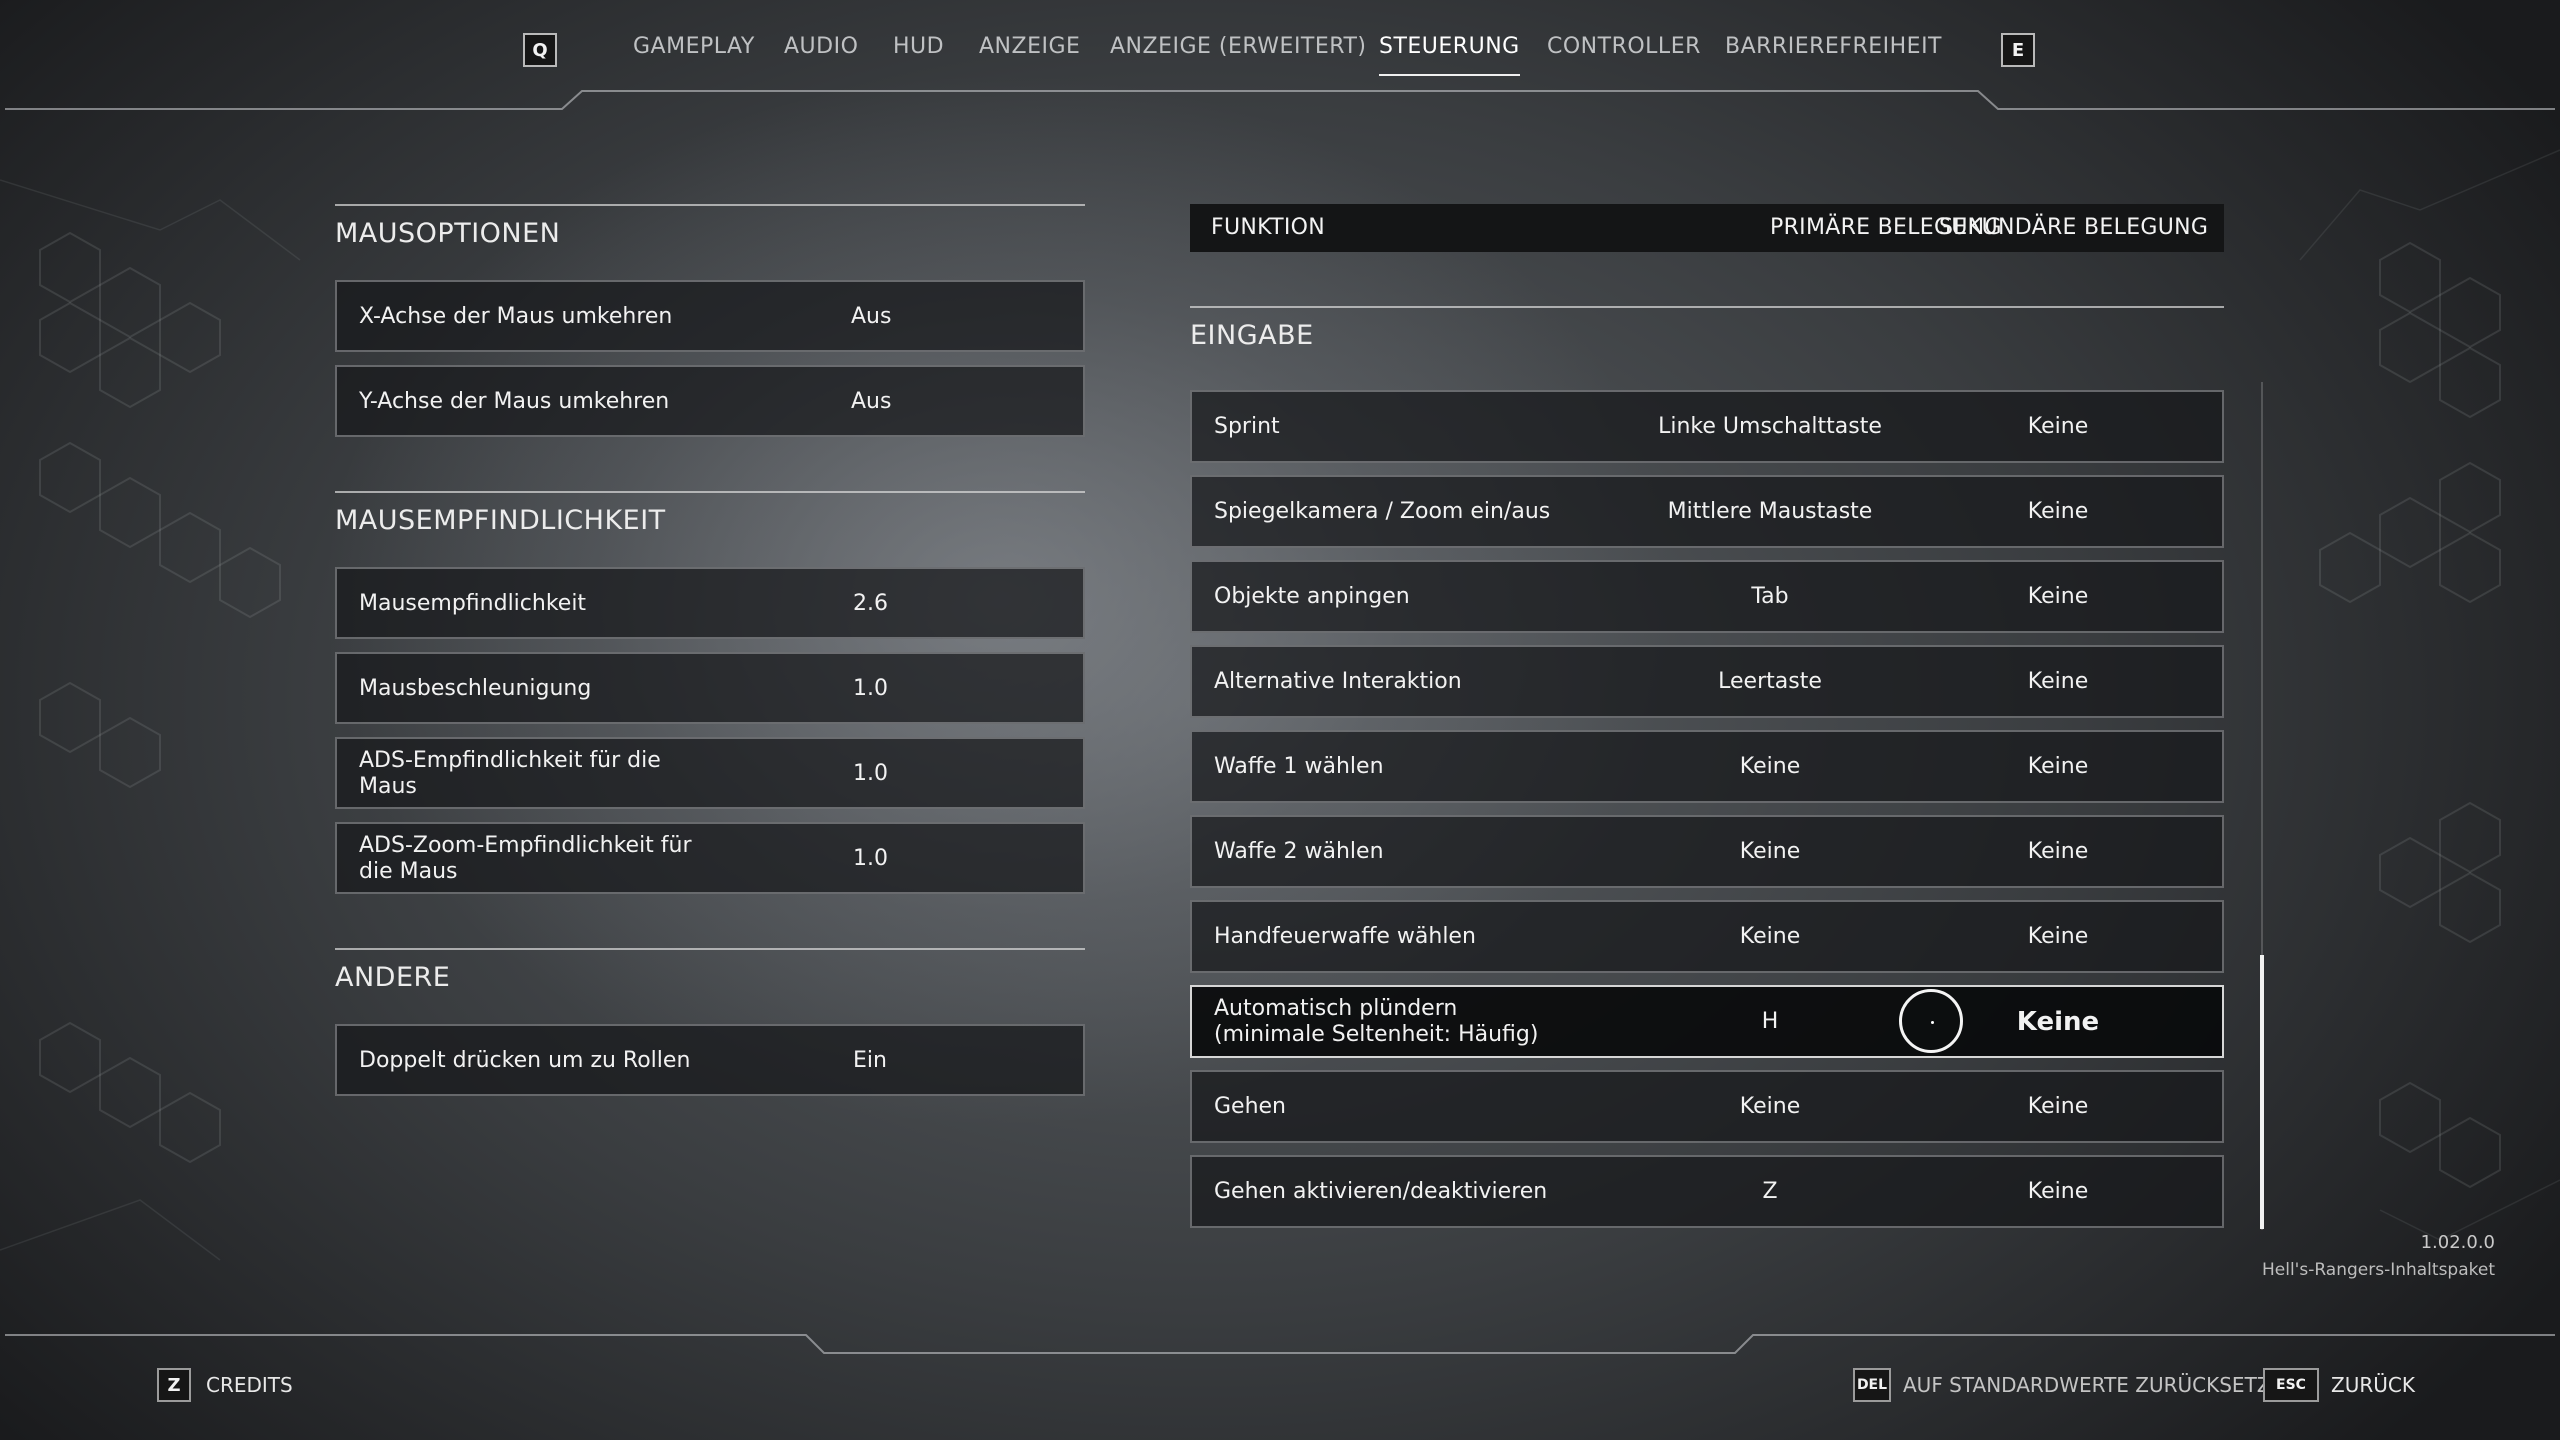 Image resolution: width=2560 pixels, height=1440 pixels. What do you see at coordinates (1268, 227) in the screenshot?
I see `header-function: FUNKTION` at bounding box center [1268, 227].